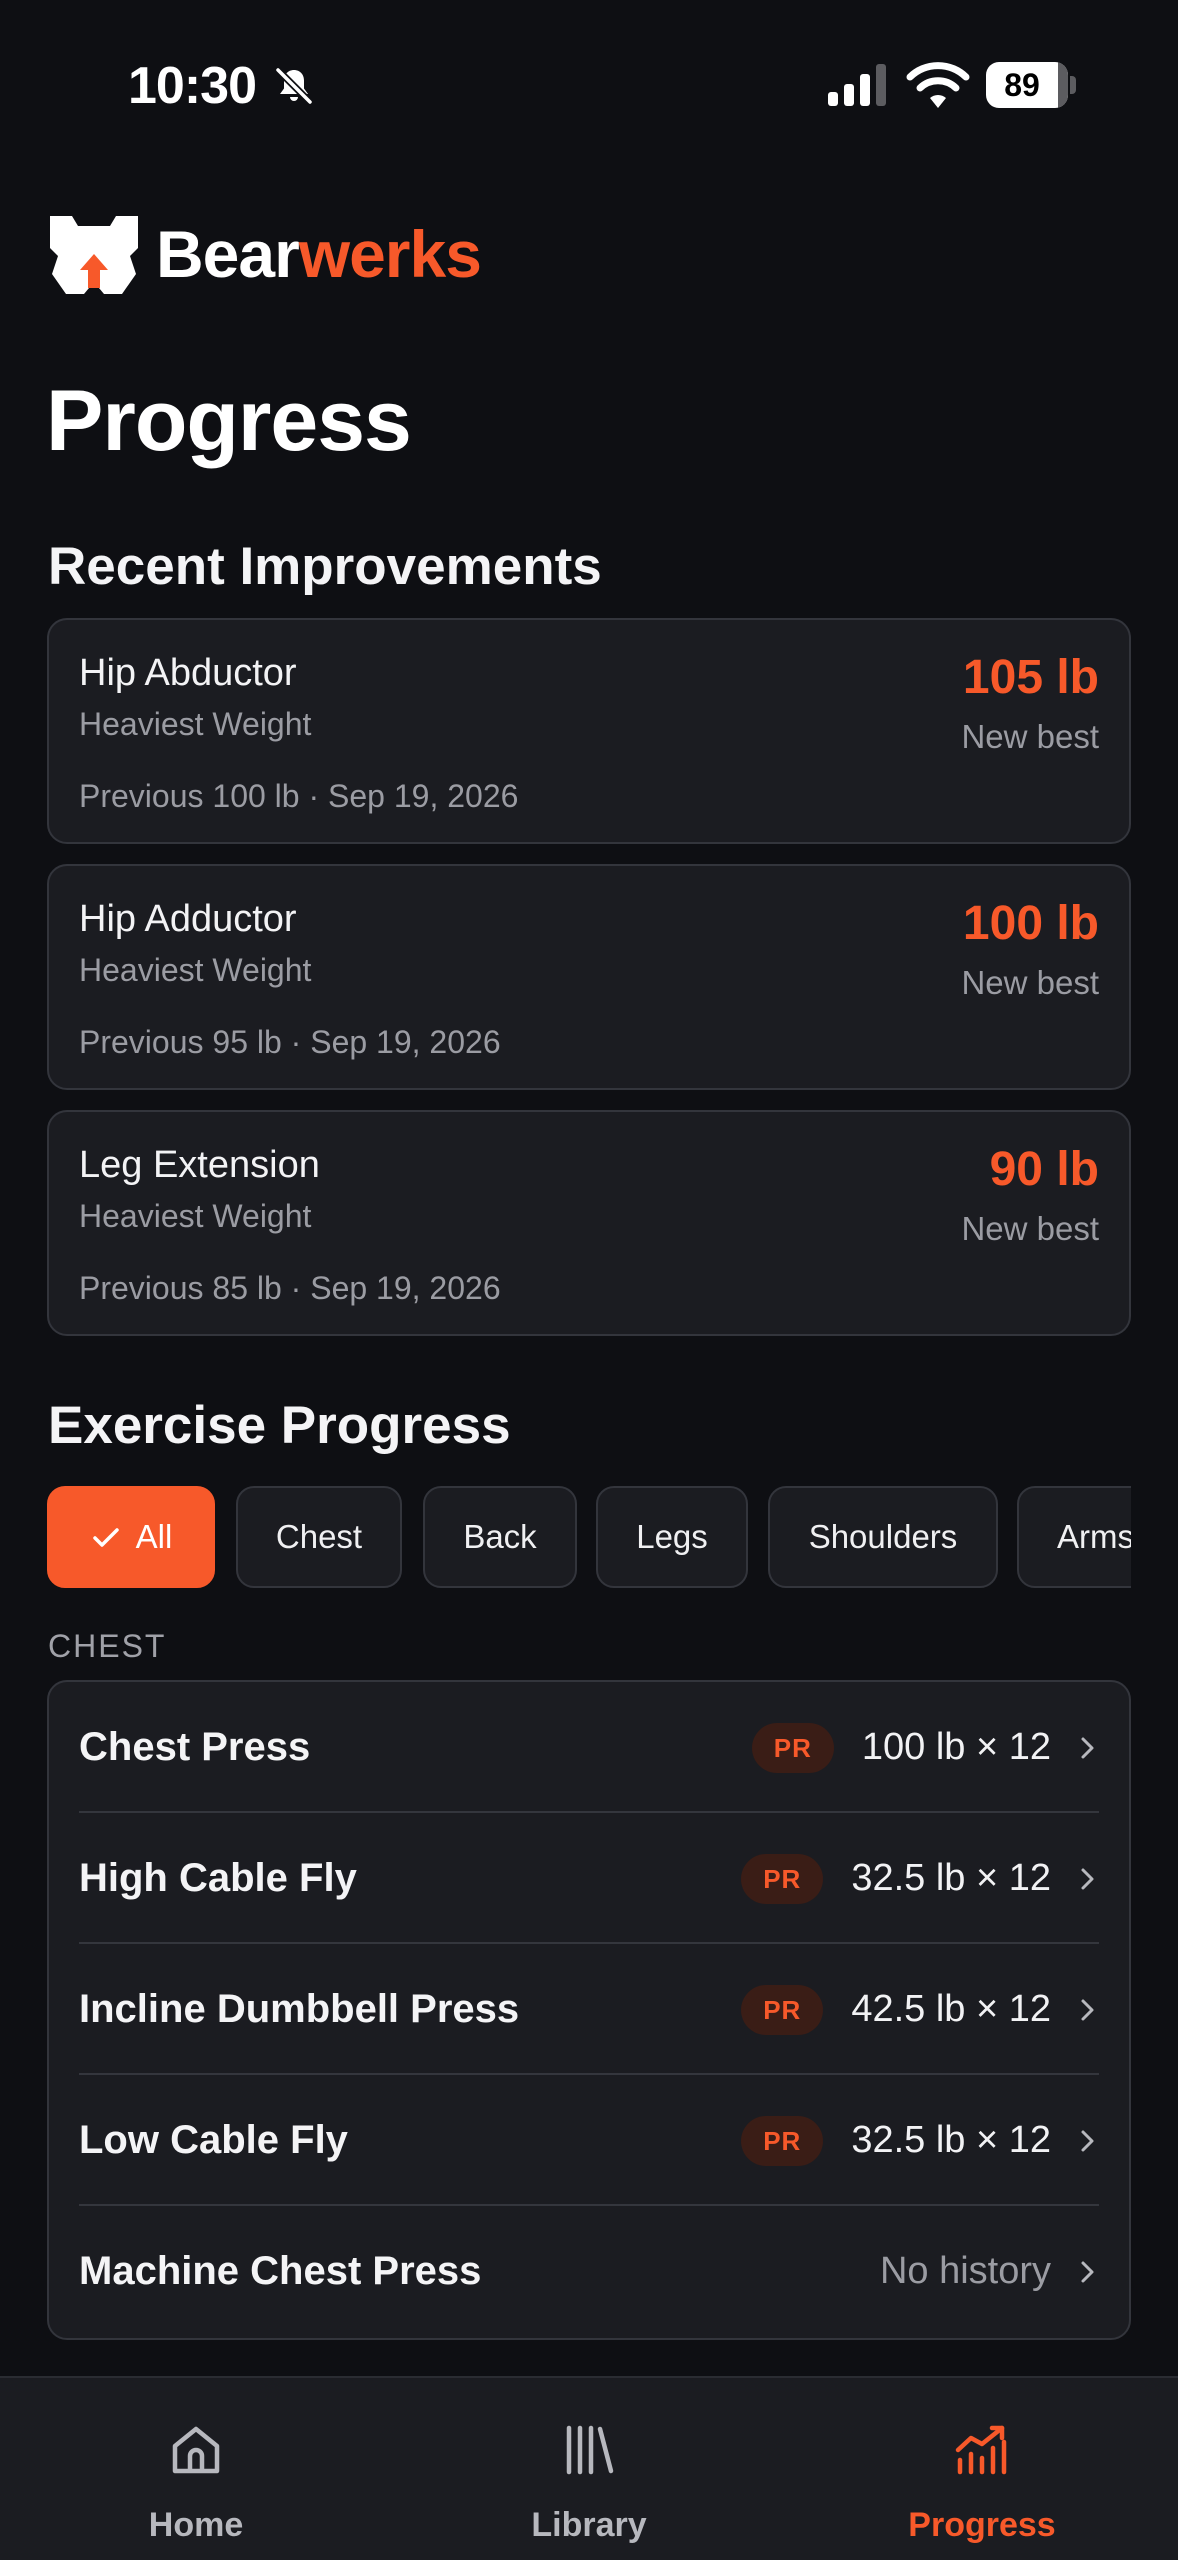  What do you see at coordinates (590, 2450) in the screenshot?
I see `library-icon` at bounding box center [590, 2450].